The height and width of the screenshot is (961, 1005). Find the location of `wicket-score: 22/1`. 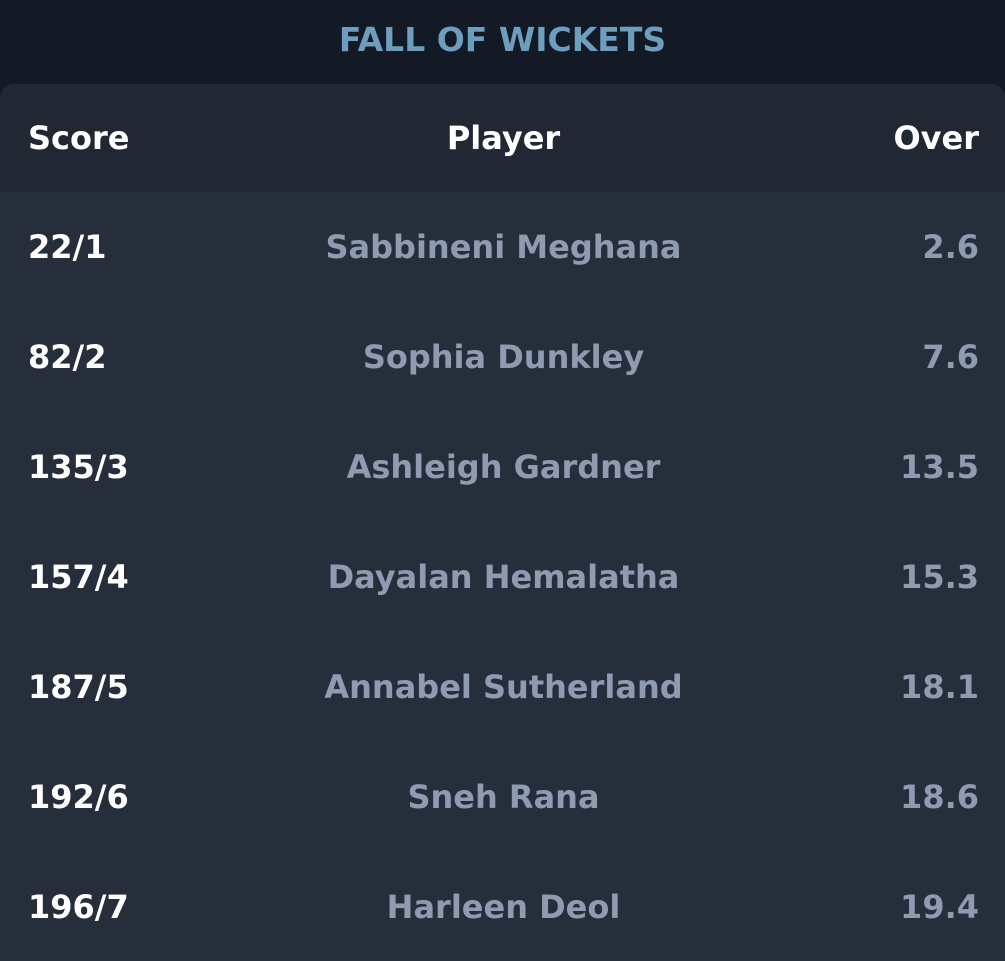

wicket-score: 22/1 is located at coordinates (67, 247).